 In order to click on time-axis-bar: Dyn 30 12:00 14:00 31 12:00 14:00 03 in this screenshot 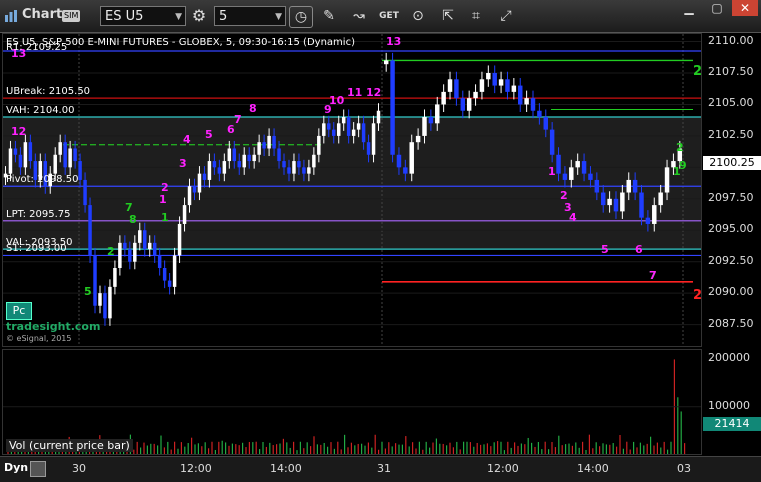, I will do `click(380, 469)`.